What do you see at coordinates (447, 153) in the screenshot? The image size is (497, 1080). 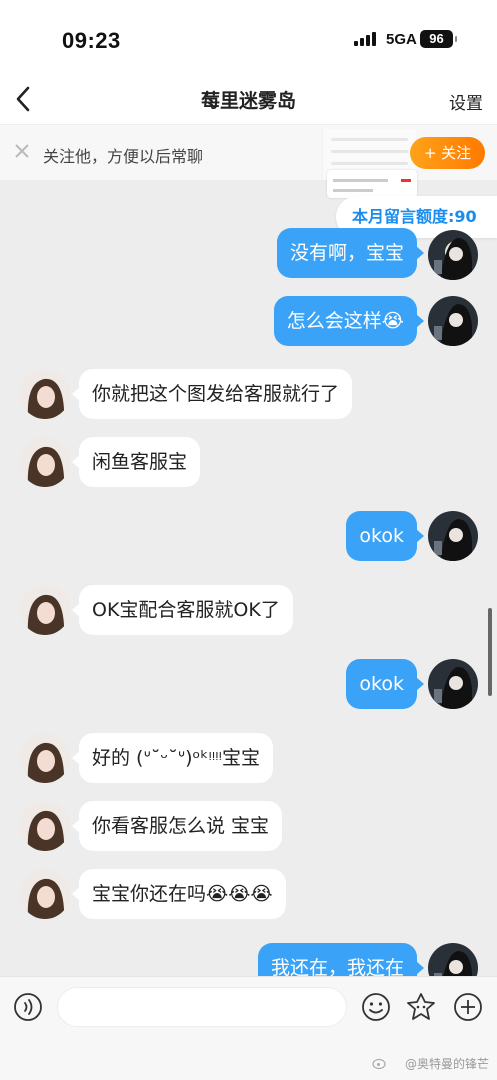 I see `follow-button: + 关注` at bounding box center [447, 153].